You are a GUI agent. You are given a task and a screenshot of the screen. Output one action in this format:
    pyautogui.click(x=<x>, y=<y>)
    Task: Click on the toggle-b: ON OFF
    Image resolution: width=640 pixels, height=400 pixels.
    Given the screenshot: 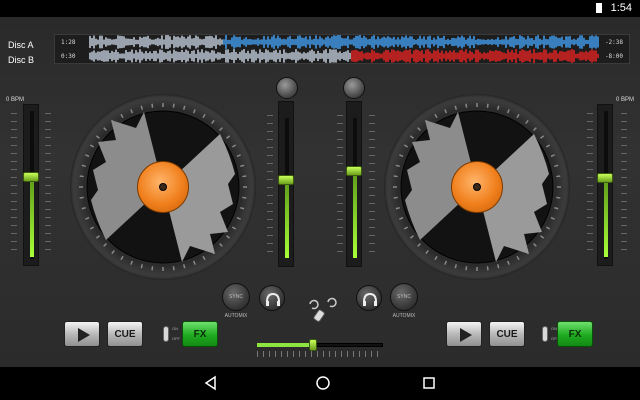 What is the action you would take?
    pyautogui.click(x=549, y=334)
    